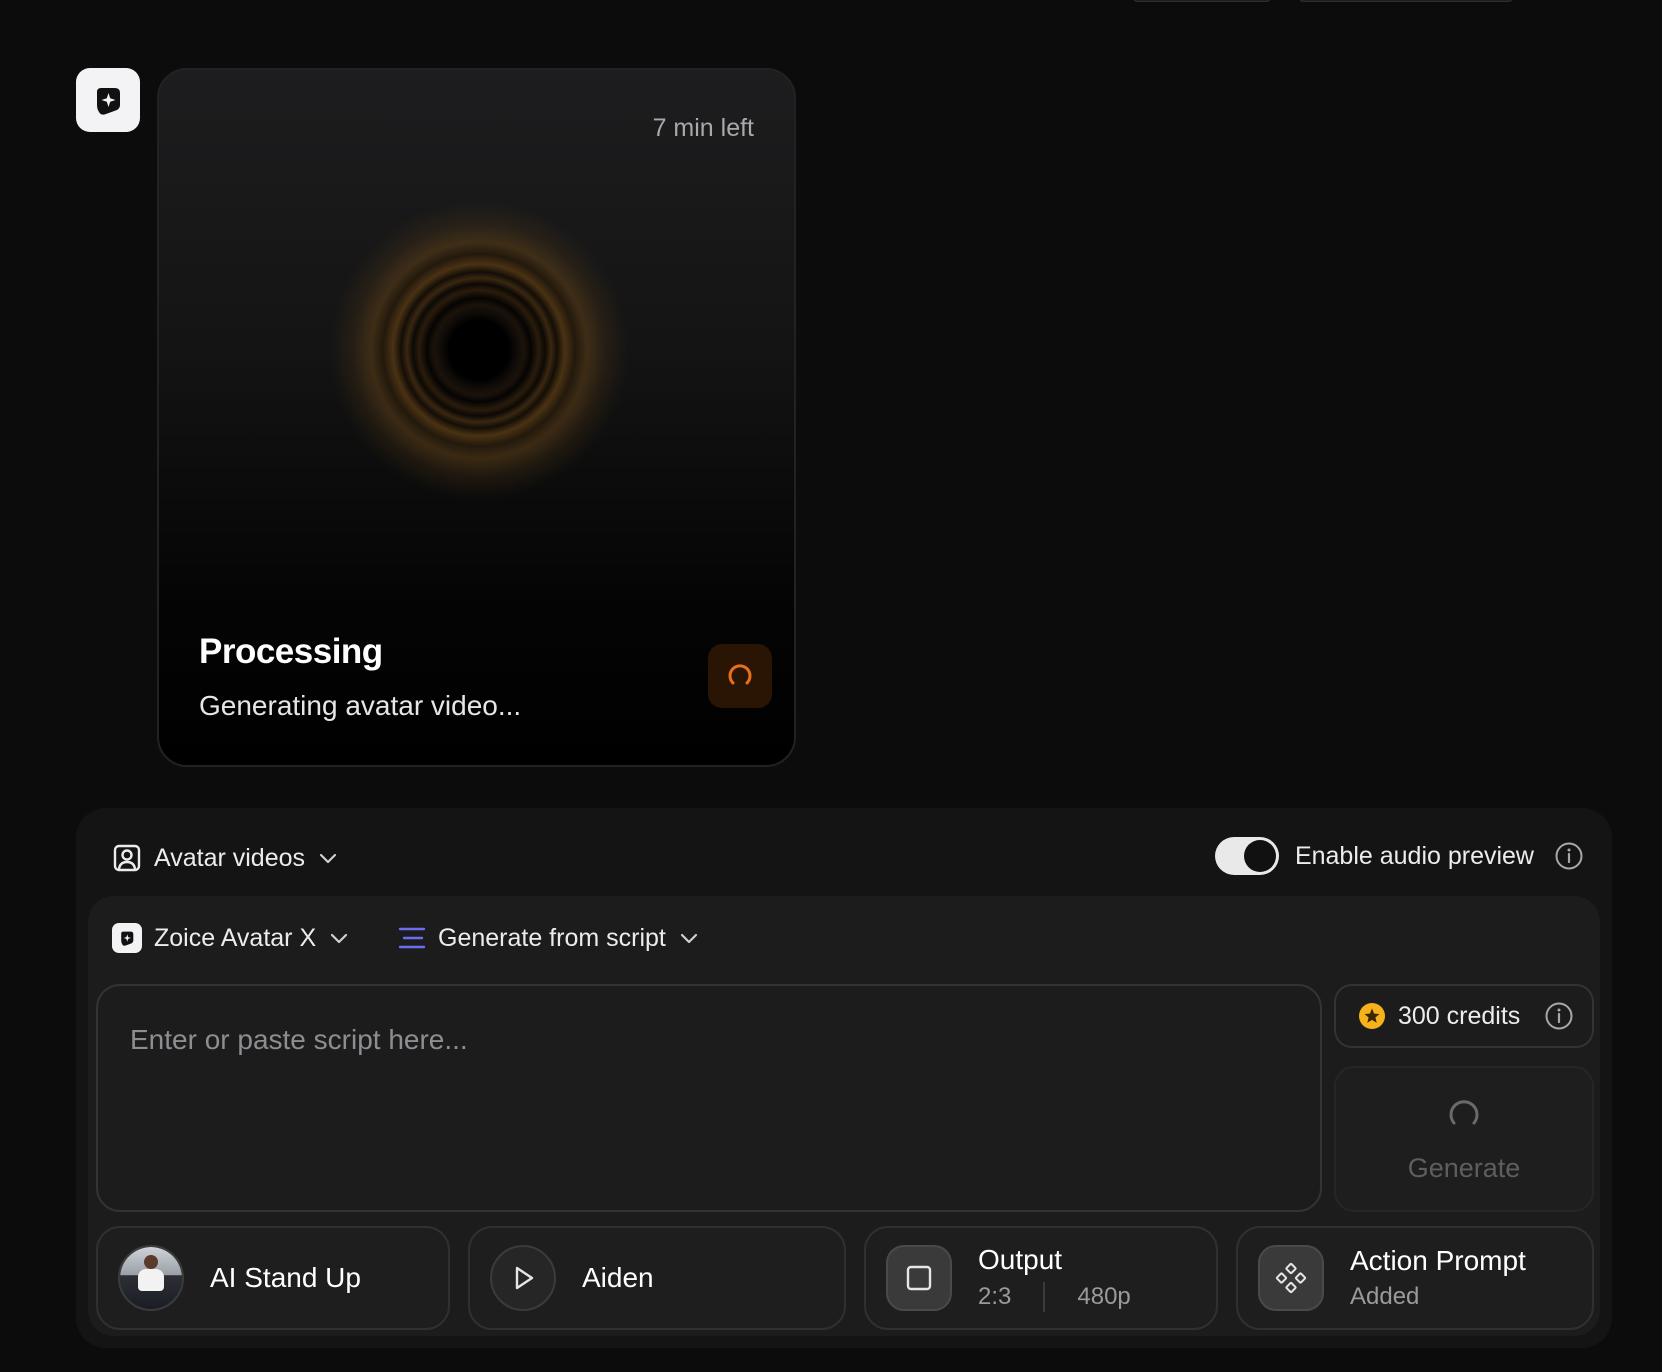 This screenshot has height=1372, width=1662. What do you see at coordinates (1104, 1296) in the screenshot?
I see `output-resolution: 480p` at bounding box center [1104, 1296].